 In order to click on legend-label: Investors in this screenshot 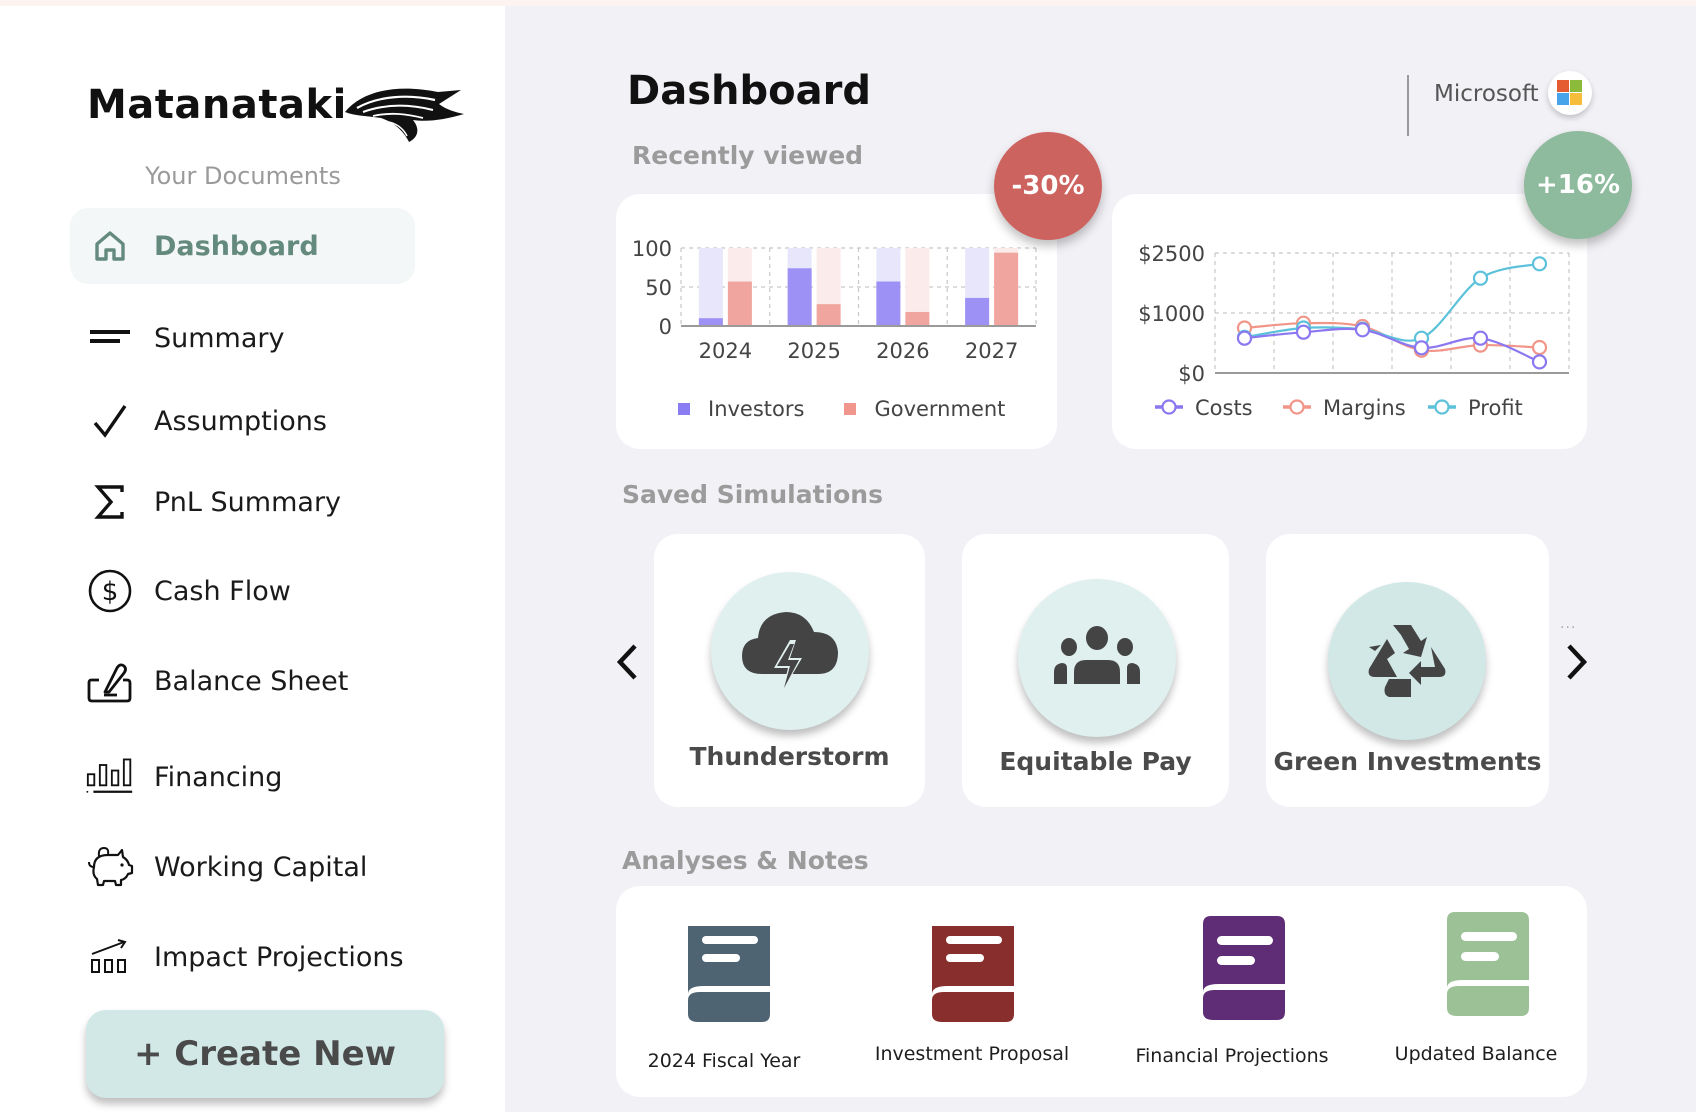, I will do `click(756, 409)`.